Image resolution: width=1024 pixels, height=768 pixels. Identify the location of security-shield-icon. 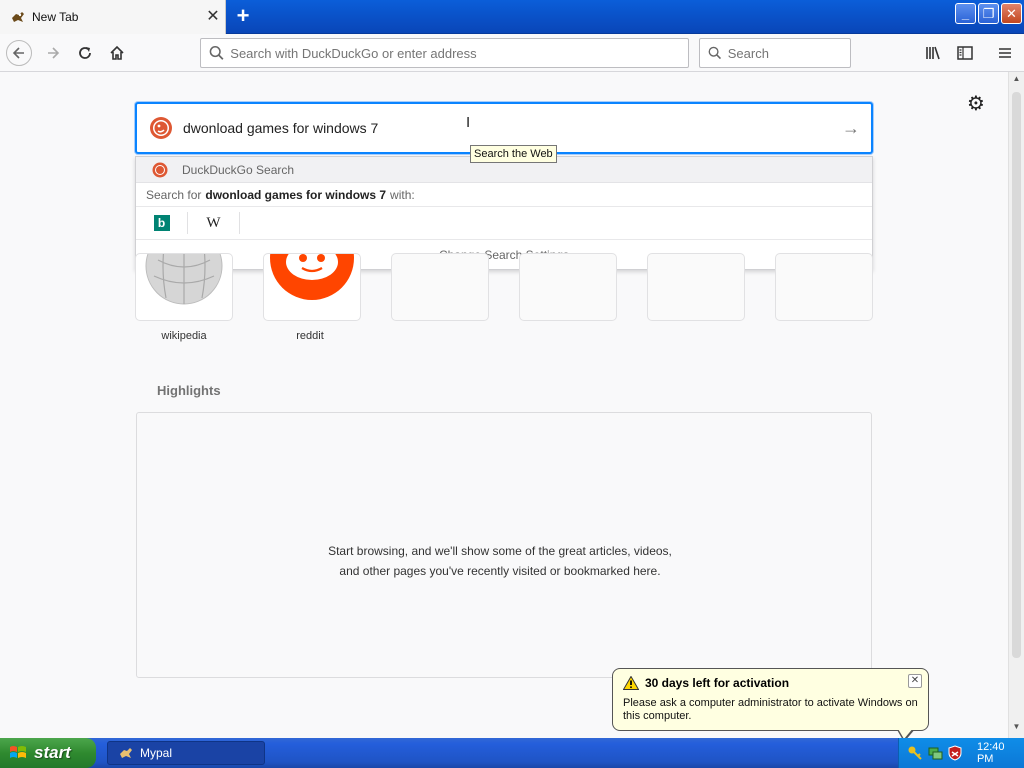
(955, 753).